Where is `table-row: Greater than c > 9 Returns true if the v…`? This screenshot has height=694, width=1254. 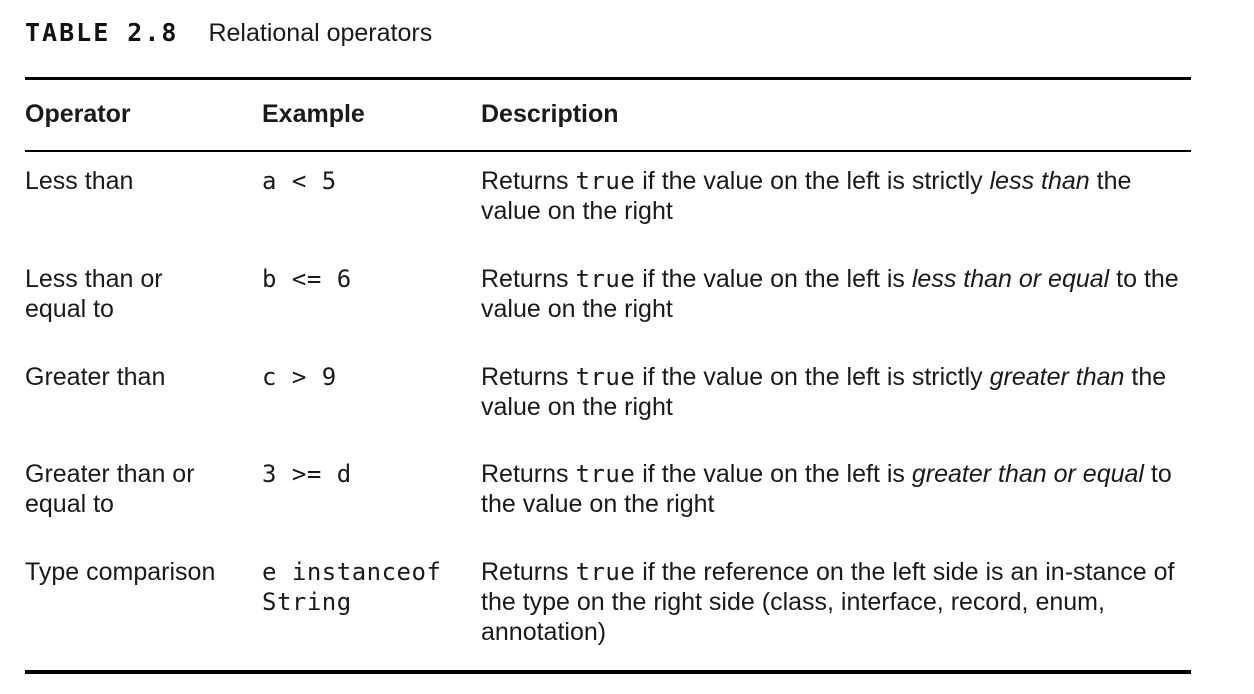
table-row: Greater than c > 9 Returns true if the v… is located at coordinates (608, 392).